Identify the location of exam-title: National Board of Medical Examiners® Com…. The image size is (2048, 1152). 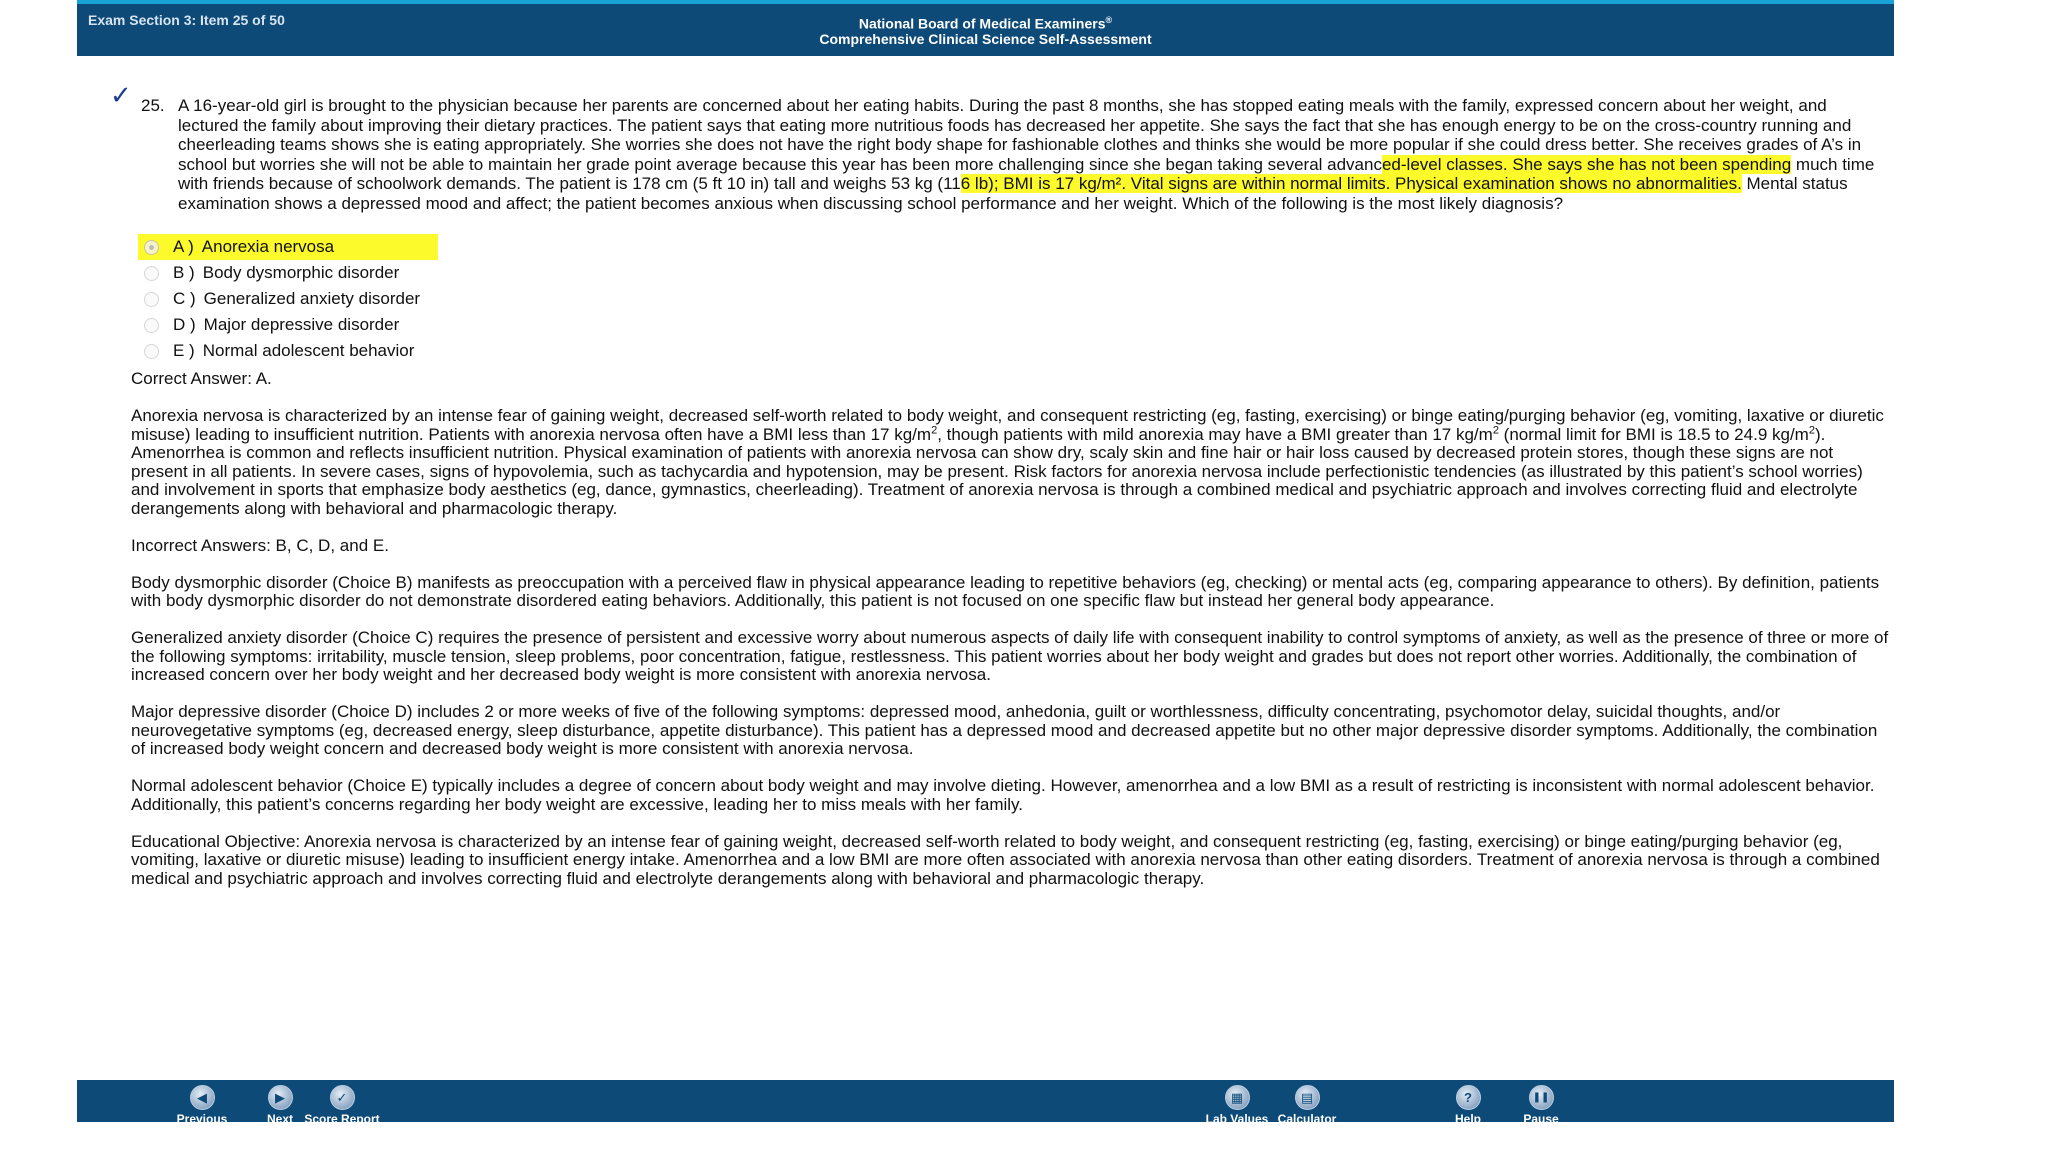
(985, 30).